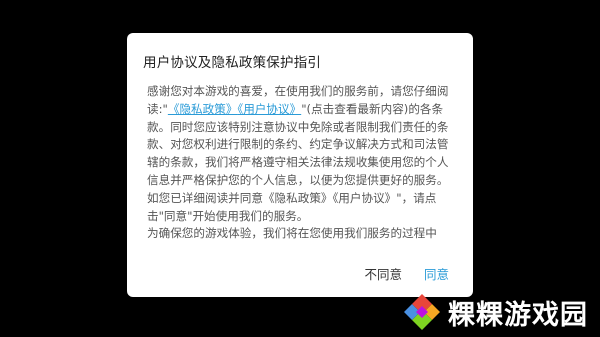 This screenshot has width=600, height=337. Describe the element at coordinates (518, 315) in the screenshot. I see `watermark-text: 粿粿游戏园` at that location.